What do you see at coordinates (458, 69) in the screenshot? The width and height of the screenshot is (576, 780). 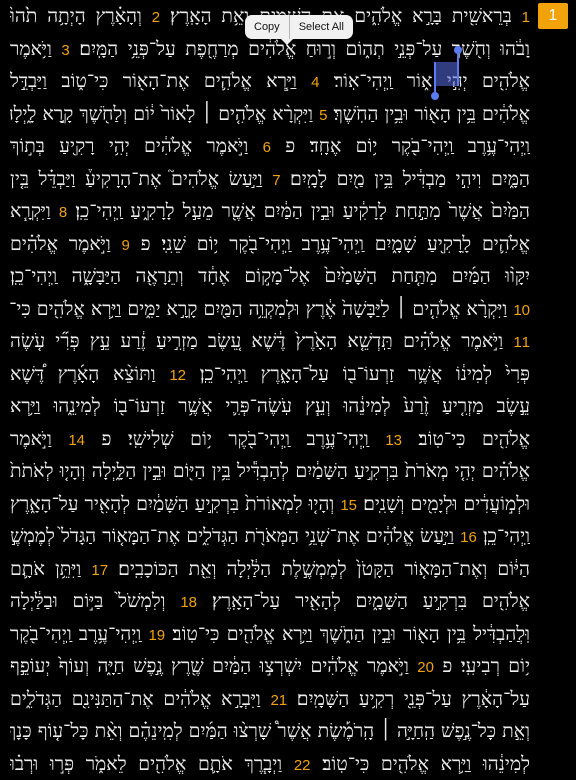 I see `selection-start-handle` at bounding box center [458, 69].